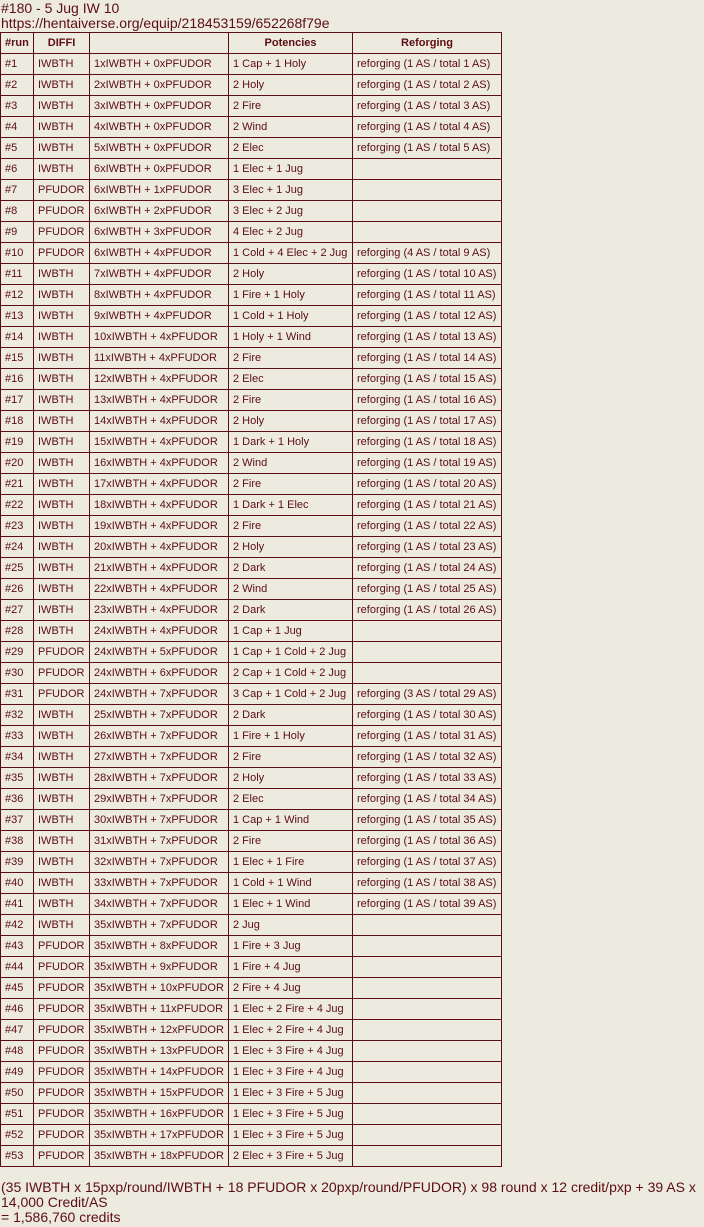 Image resolution: width=704 pixels, height=1227 pixels. I want to click on cell-run-number: #21, so click(17, 484).